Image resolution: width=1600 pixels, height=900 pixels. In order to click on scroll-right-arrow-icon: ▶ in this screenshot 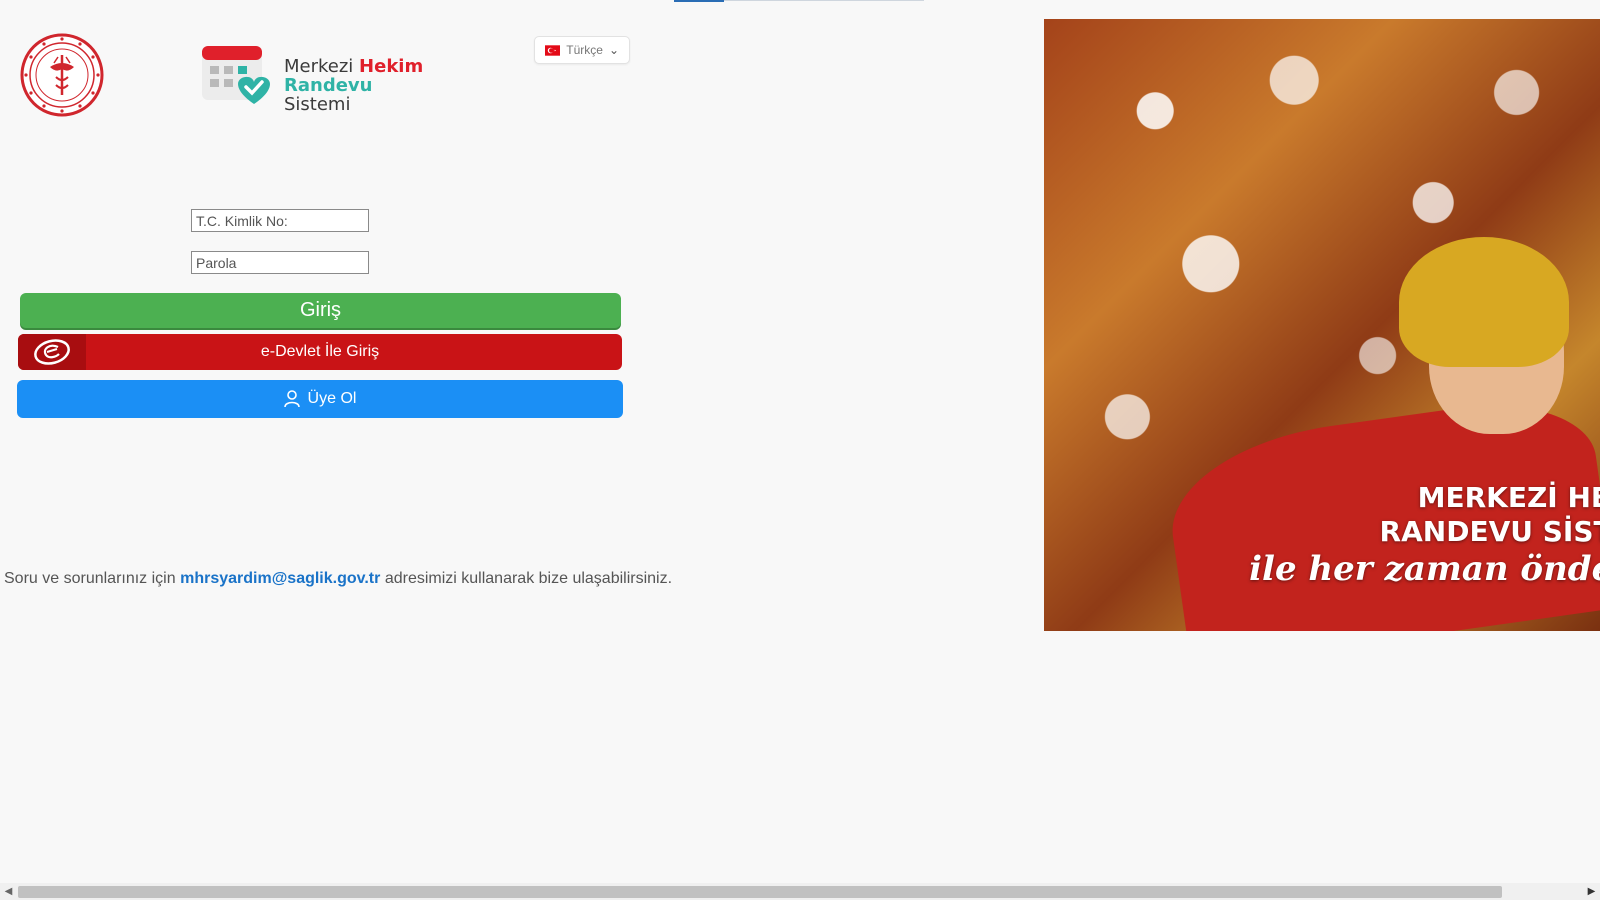, I will do `click(1591, 891)`.